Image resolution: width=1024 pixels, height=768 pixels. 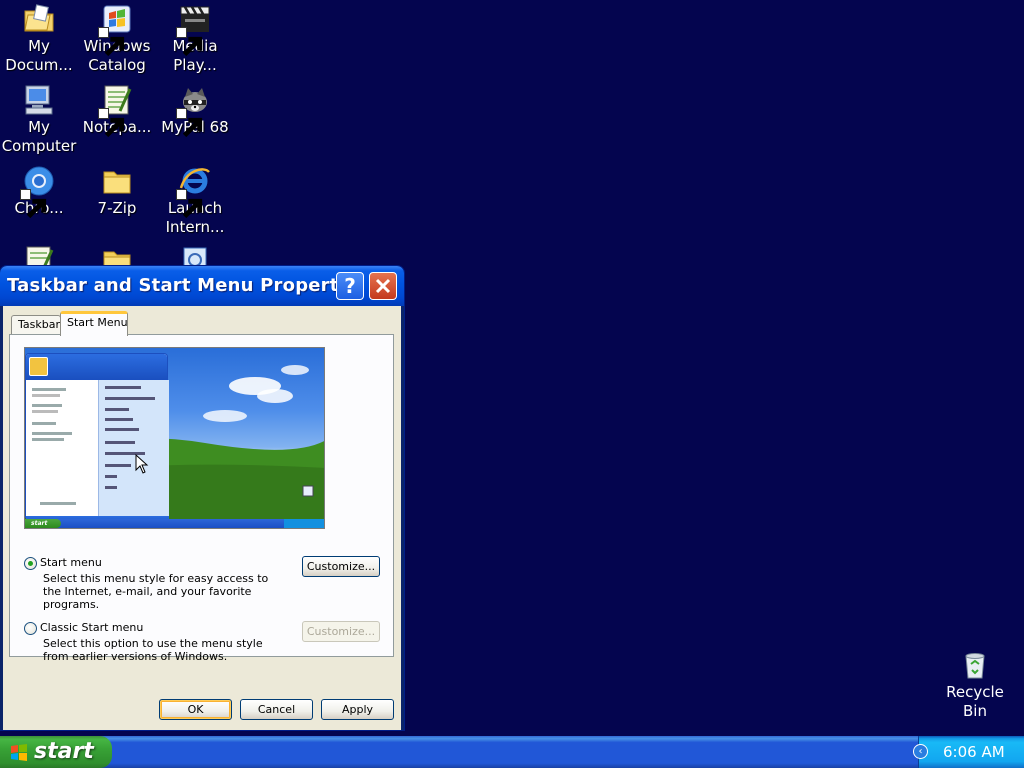 I want to click on preview-start-menu, so click(x=97, y=439).